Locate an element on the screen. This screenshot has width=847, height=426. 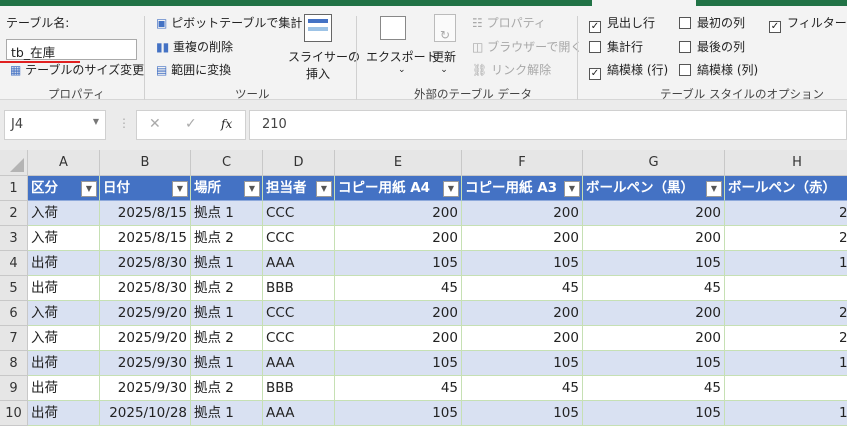
column-header-c: C is located at coordinates (227, 163).